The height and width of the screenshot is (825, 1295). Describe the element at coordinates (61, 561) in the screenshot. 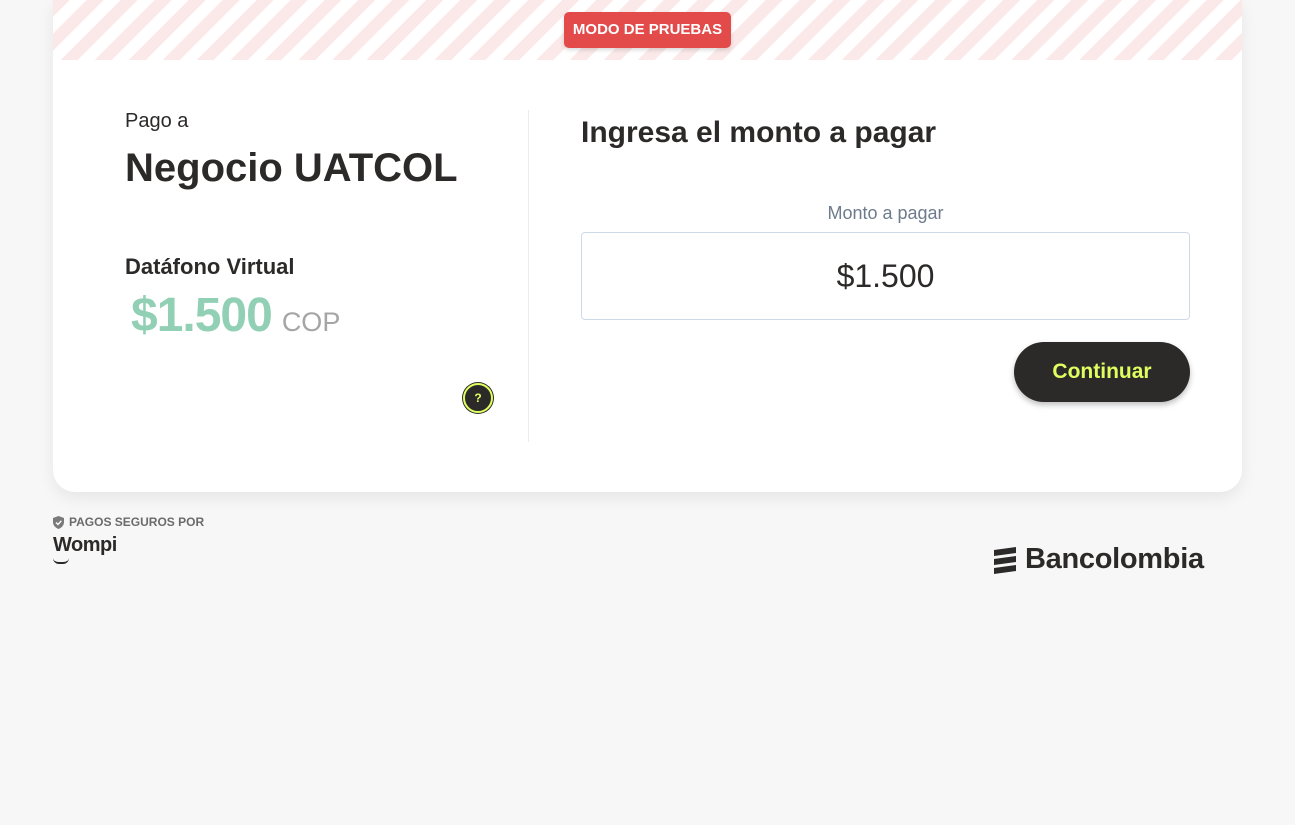

I see `wompi-smile-mark` at that location.